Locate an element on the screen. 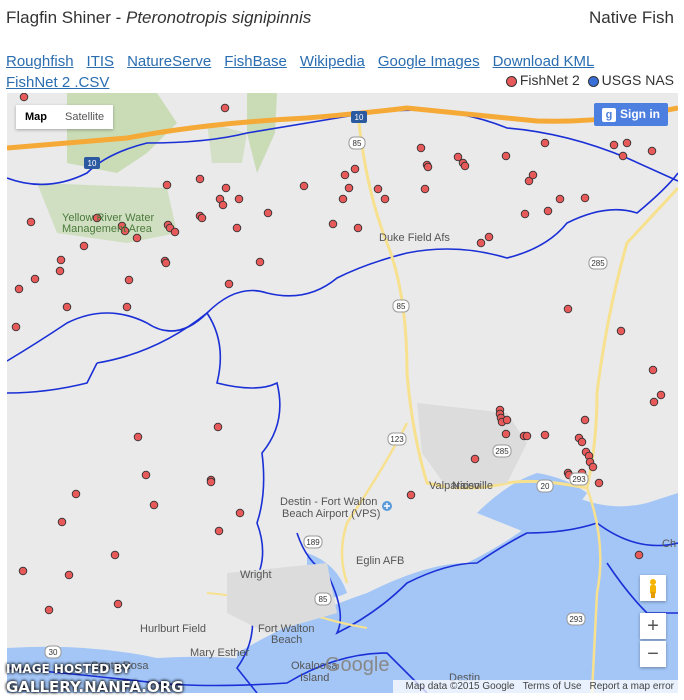  shield-285-south: 285 is located at coordinates (502, 451).